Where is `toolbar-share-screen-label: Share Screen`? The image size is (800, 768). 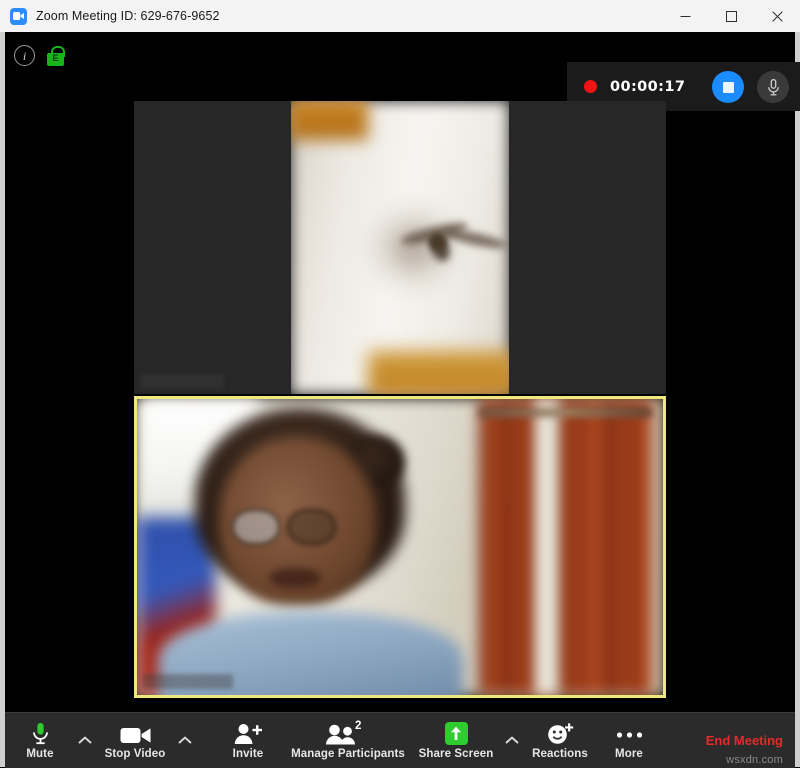
toolbar-share-screen-label: Share Screen is located at coordinates (456, 754).